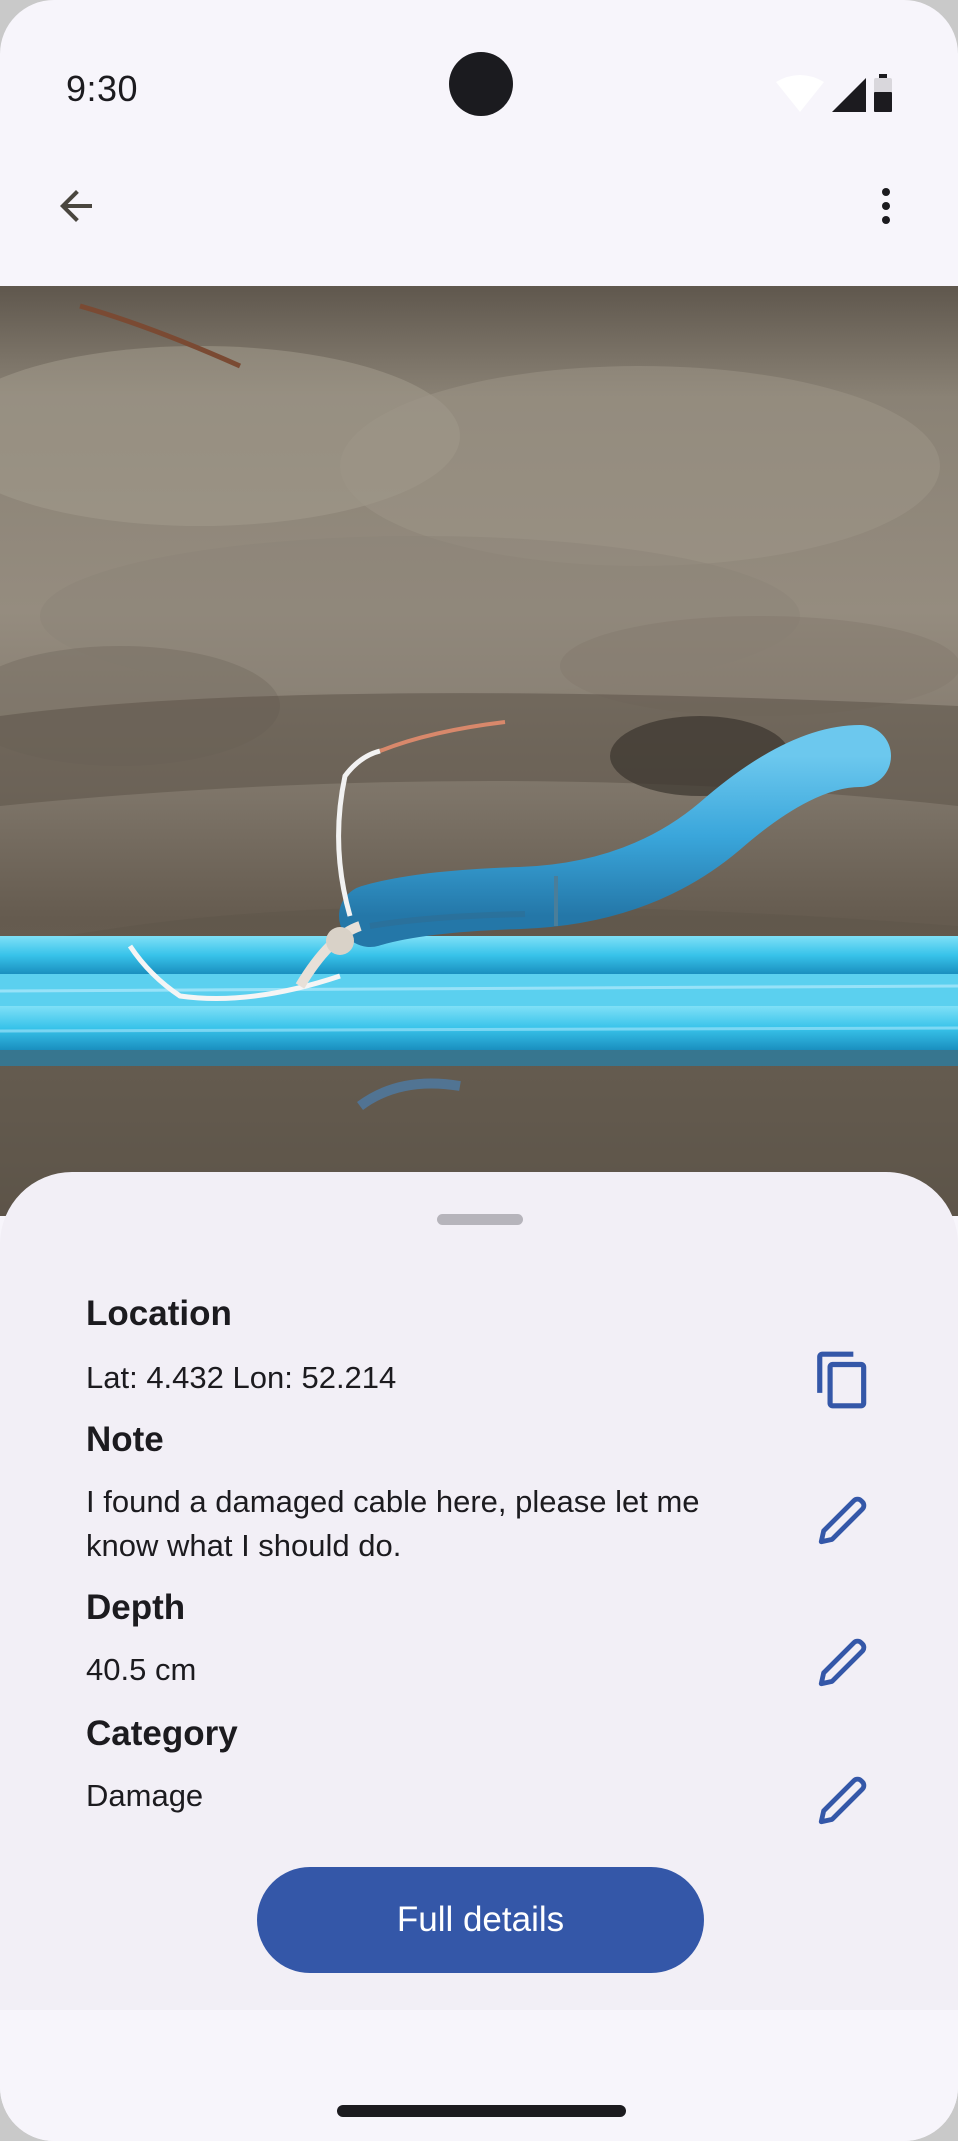 The width and height of the screenshot is (958, 2141). What do you see at coordinates (141, 1669) in the screenshot?
I see `depth-value: 40.5 cm` at bounding box center [141, 1669].